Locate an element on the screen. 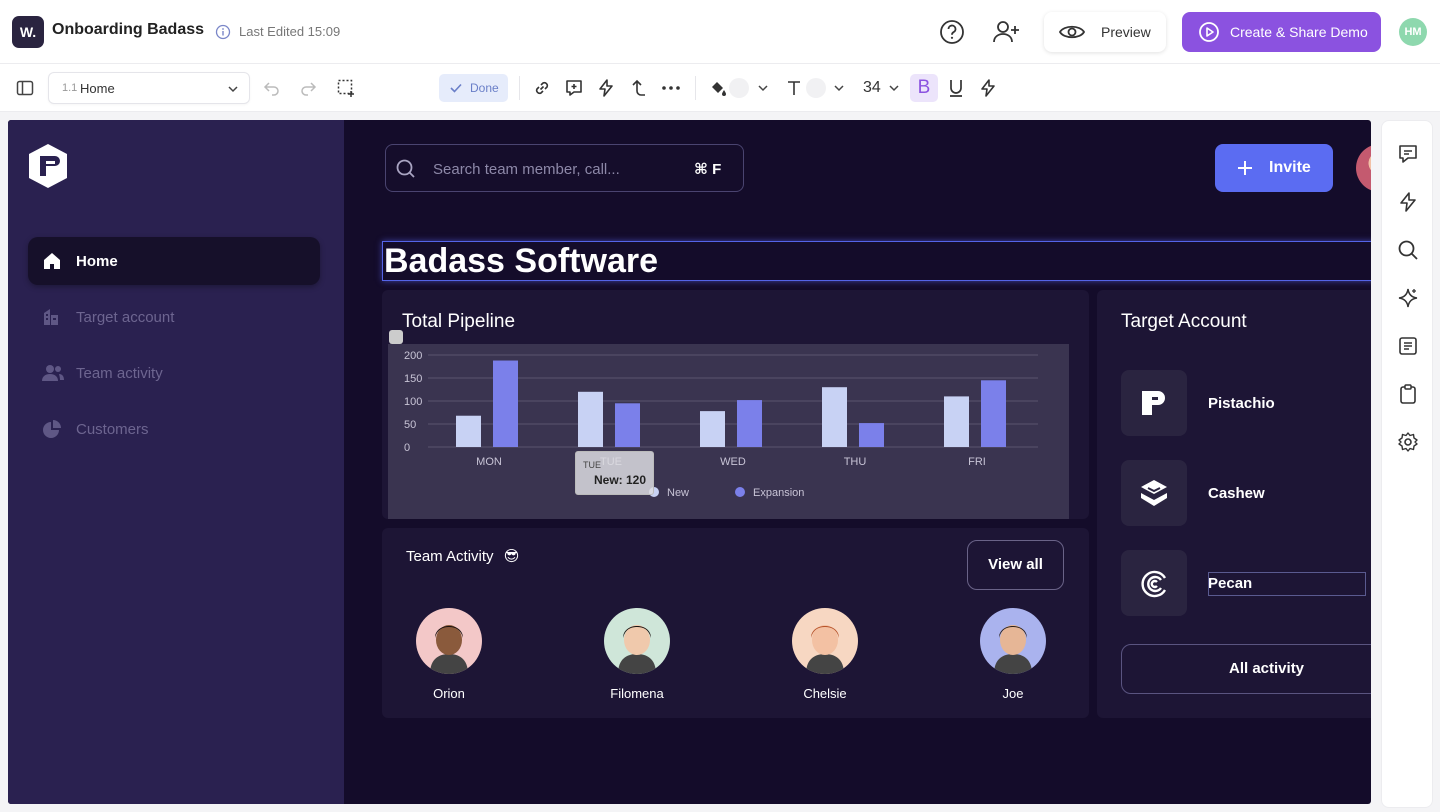 The width and height of the screenshot is (1440, 812). rotate-icon is located at coordinates (396, 337).